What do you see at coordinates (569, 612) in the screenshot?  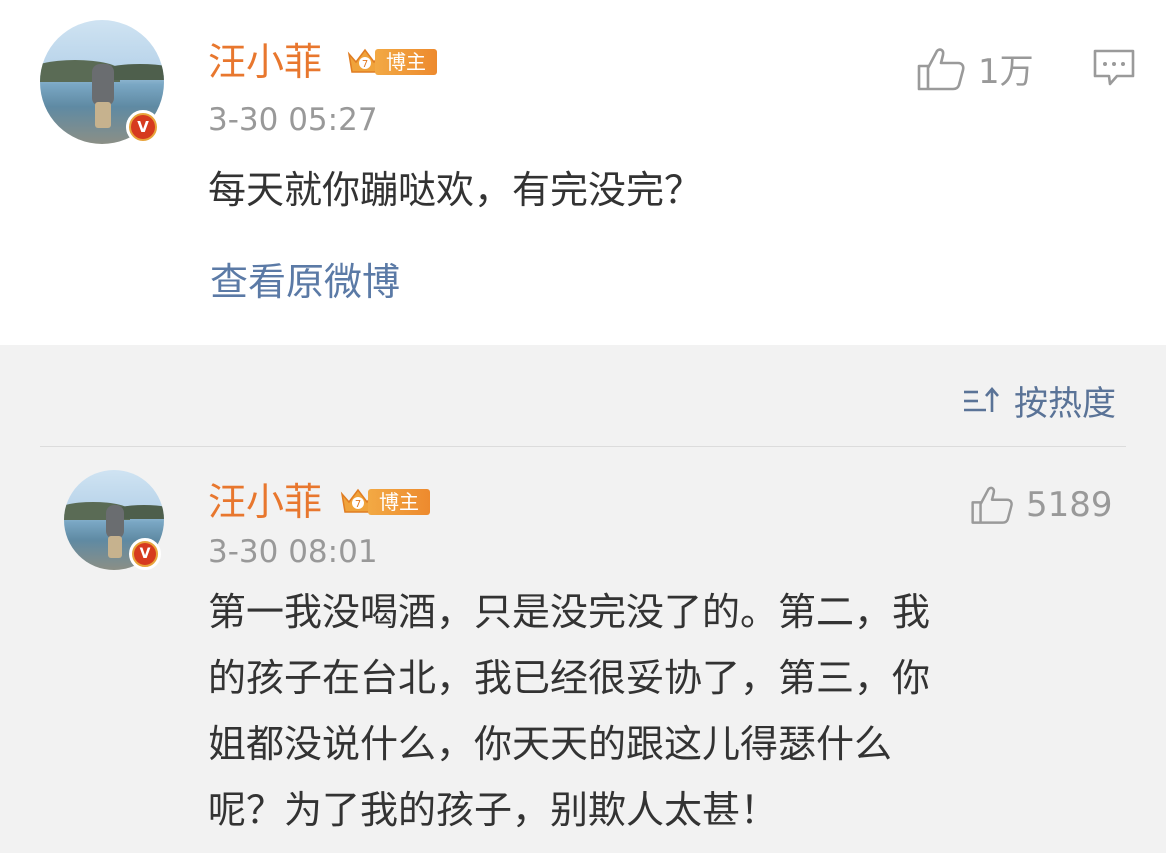 I see `reply-text-line: 第一我没喝酒，只是没完没了的。第二，我` at bounding box center [569, 612].